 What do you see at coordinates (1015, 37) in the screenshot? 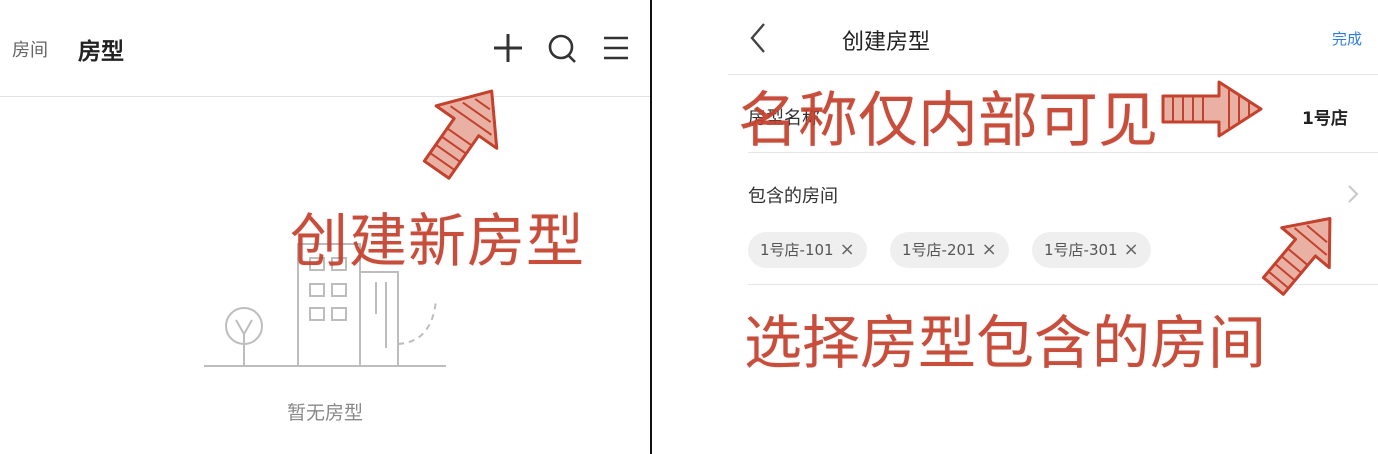
I see `top-bar: 创建房型 完成` at bounding box center [1015, 37].